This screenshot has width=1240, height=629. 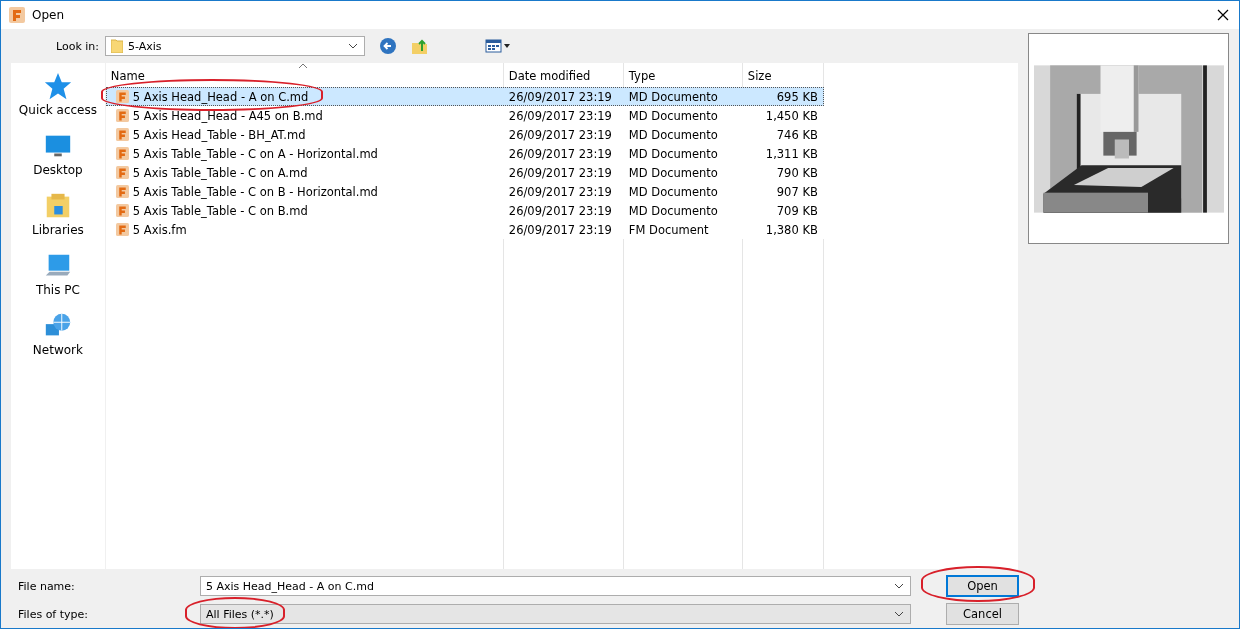 I want to click on file-row: 5 Axis Head_Head - A45 on B.md 26/09/2017 23:19 MD Documento 1,450 KB, so click(x=562, y=115).